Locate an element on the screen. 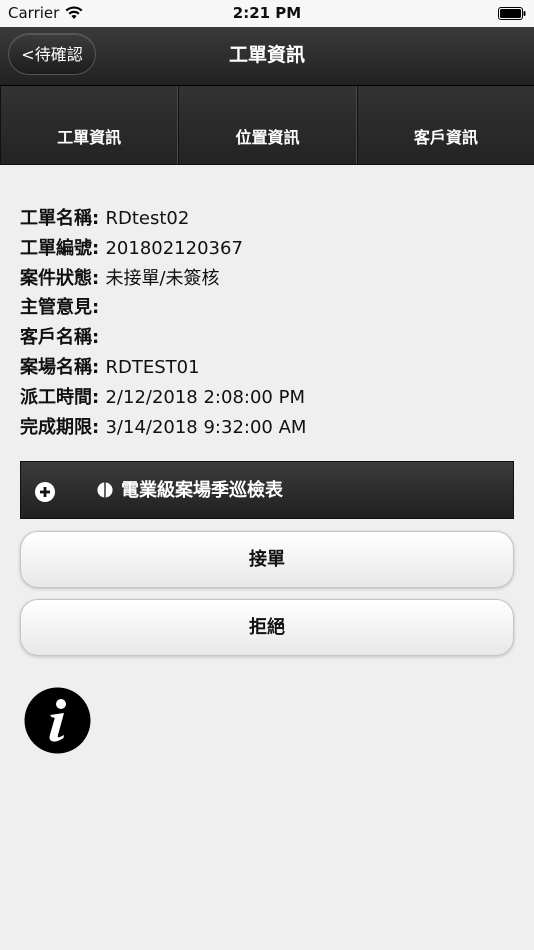 This screenshot has height=950, width=534. detail-row-site-name: 案場名稱: RDTEST01 is located at coordinates (163, 368).